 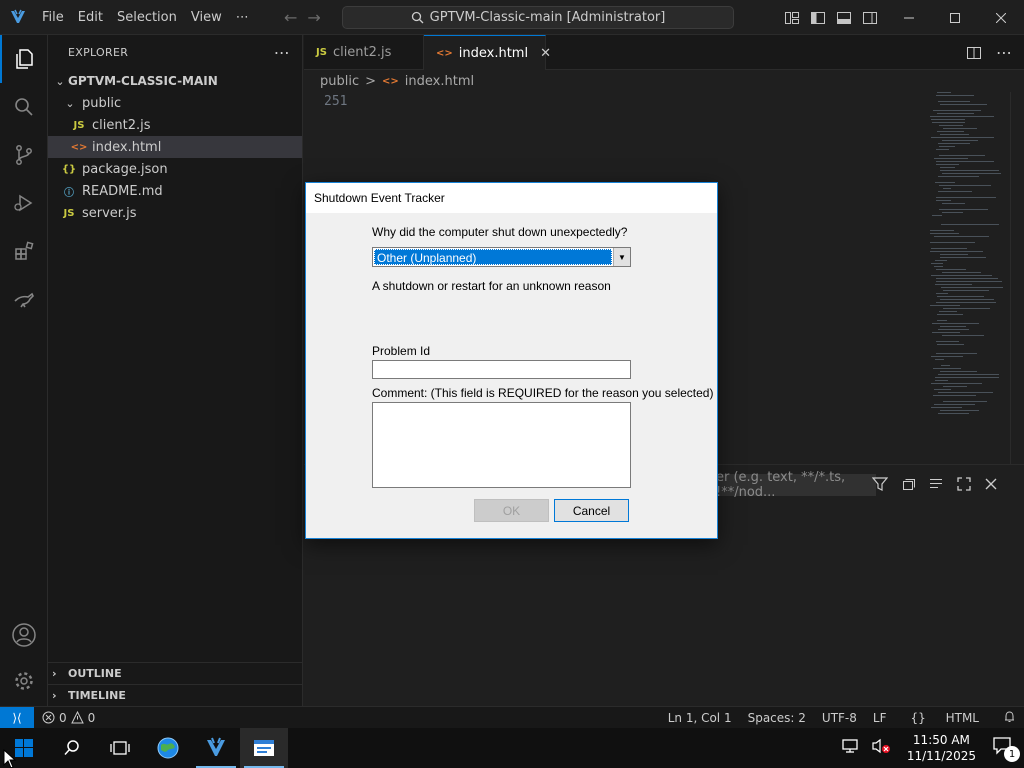 I want to click on filter-icon, so click(x=880, y=484).